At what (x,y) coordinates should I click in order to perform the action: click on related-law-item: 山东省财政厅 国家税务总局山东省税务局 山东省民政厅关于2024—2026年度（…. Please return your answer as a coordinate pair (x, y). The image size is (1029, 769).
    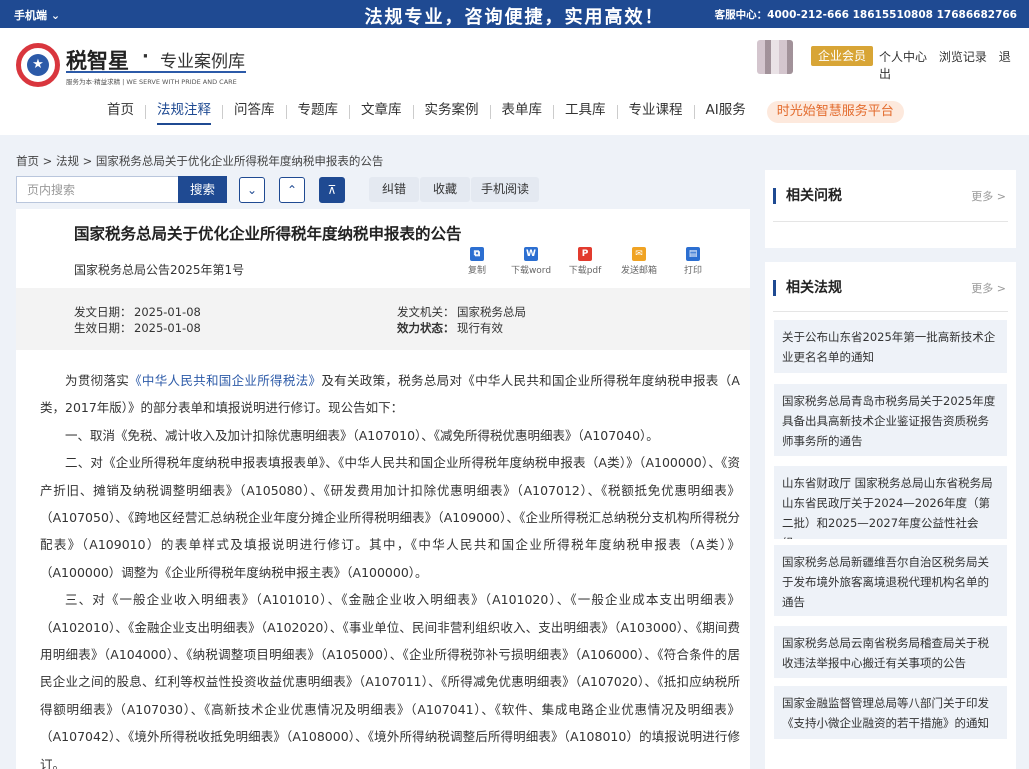
    Looking at the image, I should click on (890, 502).